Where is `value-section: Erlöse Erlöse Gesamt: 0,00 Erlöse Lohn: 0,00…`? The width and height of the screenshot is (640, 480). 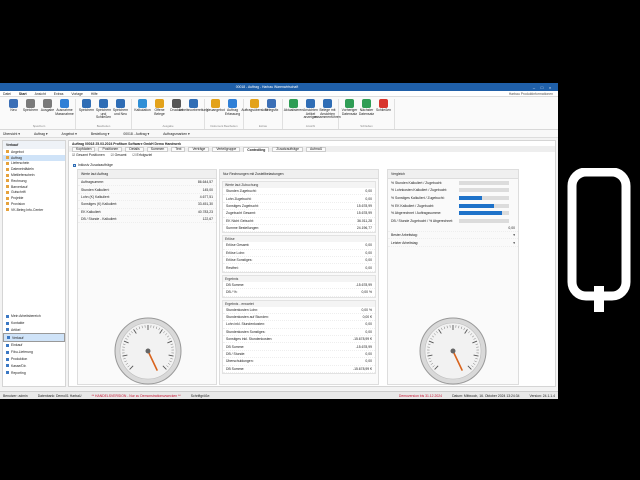 value-section: Erlöse Erlöse Gesamt: 0,00 Erlöse Lohn: 0,00… is located at coordinates (299, 254).